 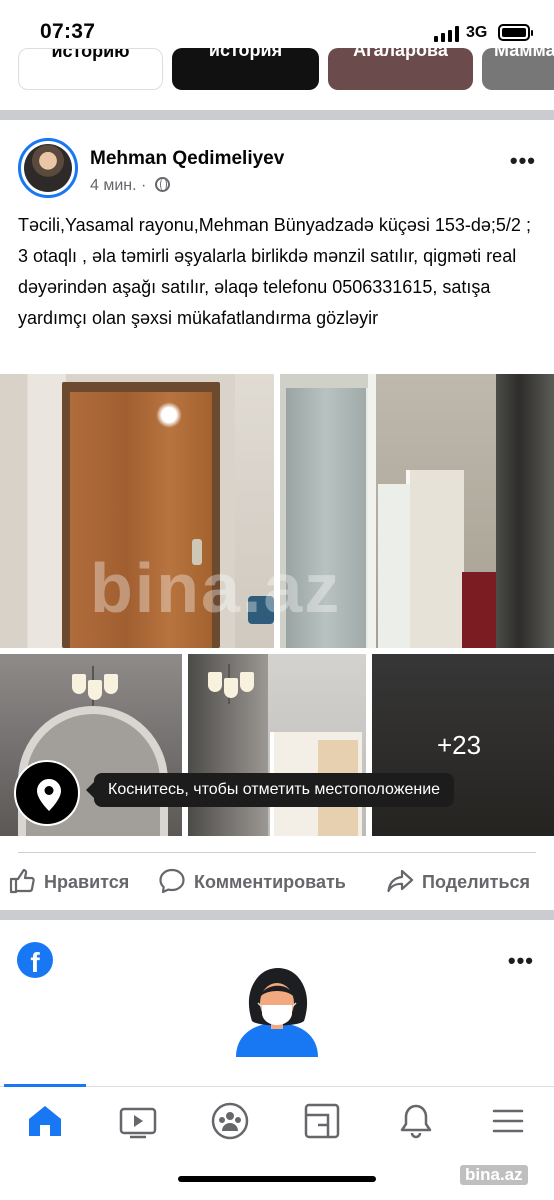 What do you see at coordinates (277, 745) in the screenshot?
I see `post-photo` at bounding box center [277, 745].